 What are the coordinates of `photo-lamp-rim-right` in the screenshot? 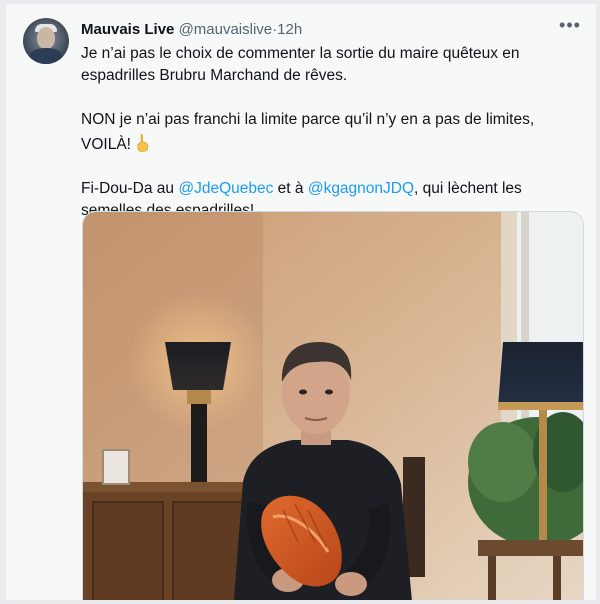 It's located at (540, 406).